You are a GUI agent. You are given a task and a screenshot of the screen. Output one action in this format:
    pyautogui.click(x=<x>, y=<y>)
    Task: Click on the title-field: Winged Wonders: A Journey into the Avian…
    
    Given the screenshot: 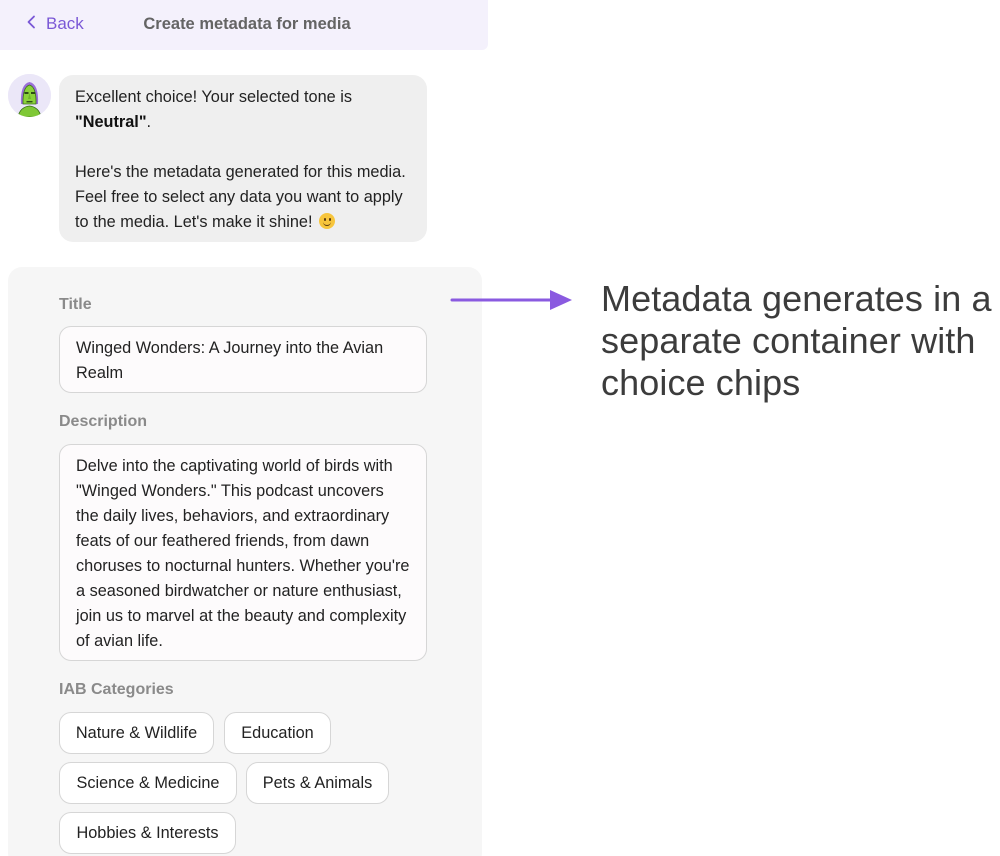 What is the action you would take?
    pyautogui.click(x=243, y=359)
    